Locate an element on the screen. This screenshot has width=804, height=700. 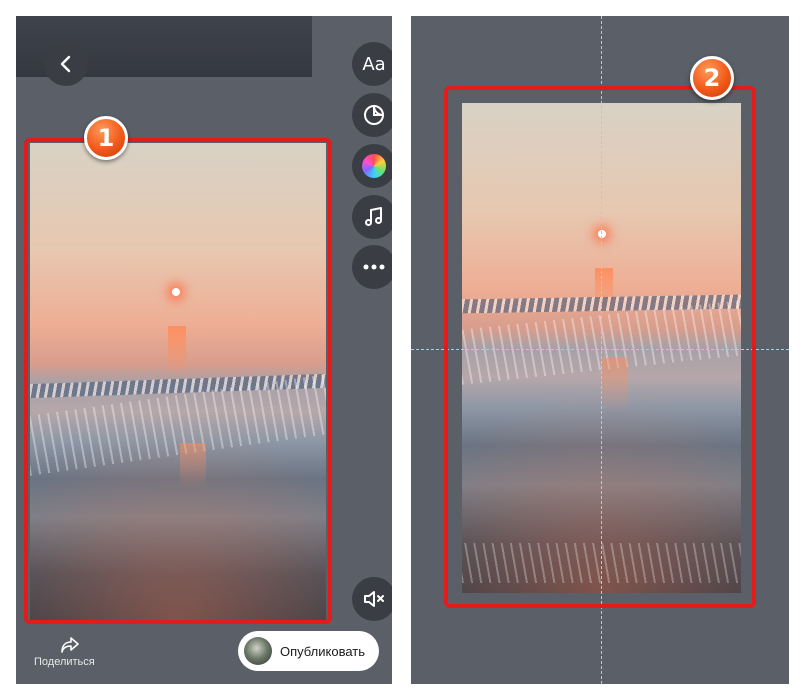
sticker-tool-button is located at coordinates (372, 115).